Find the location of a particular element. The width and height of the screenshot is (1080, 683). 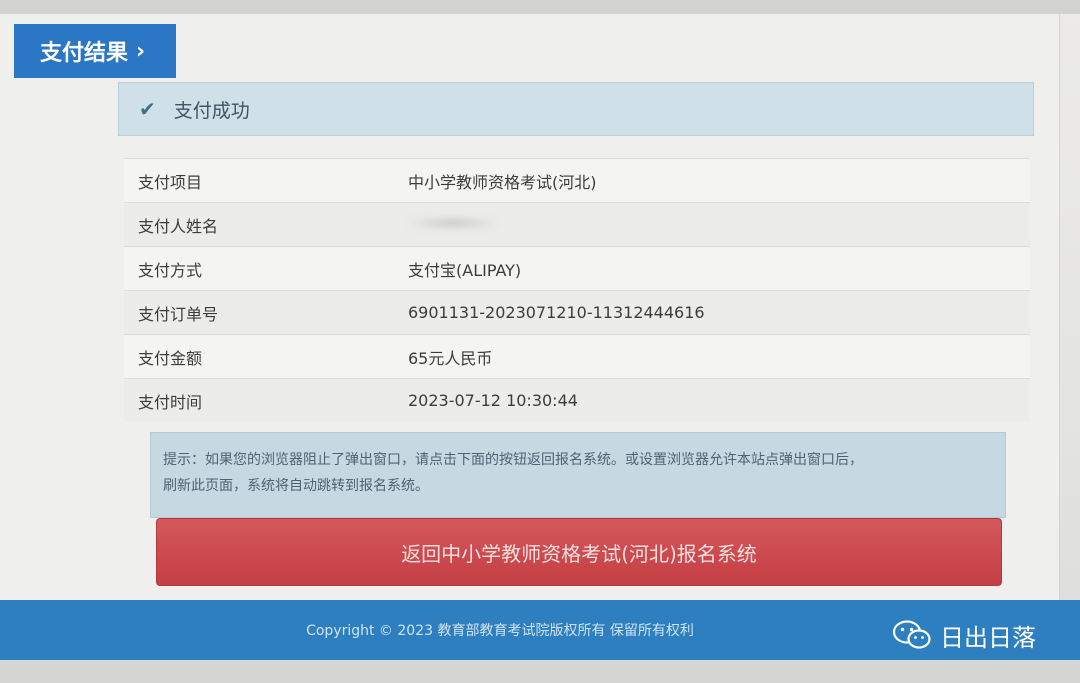

table-row: 支付方式 支付宝(ALIPAY) is located at coordinates (577, 268).